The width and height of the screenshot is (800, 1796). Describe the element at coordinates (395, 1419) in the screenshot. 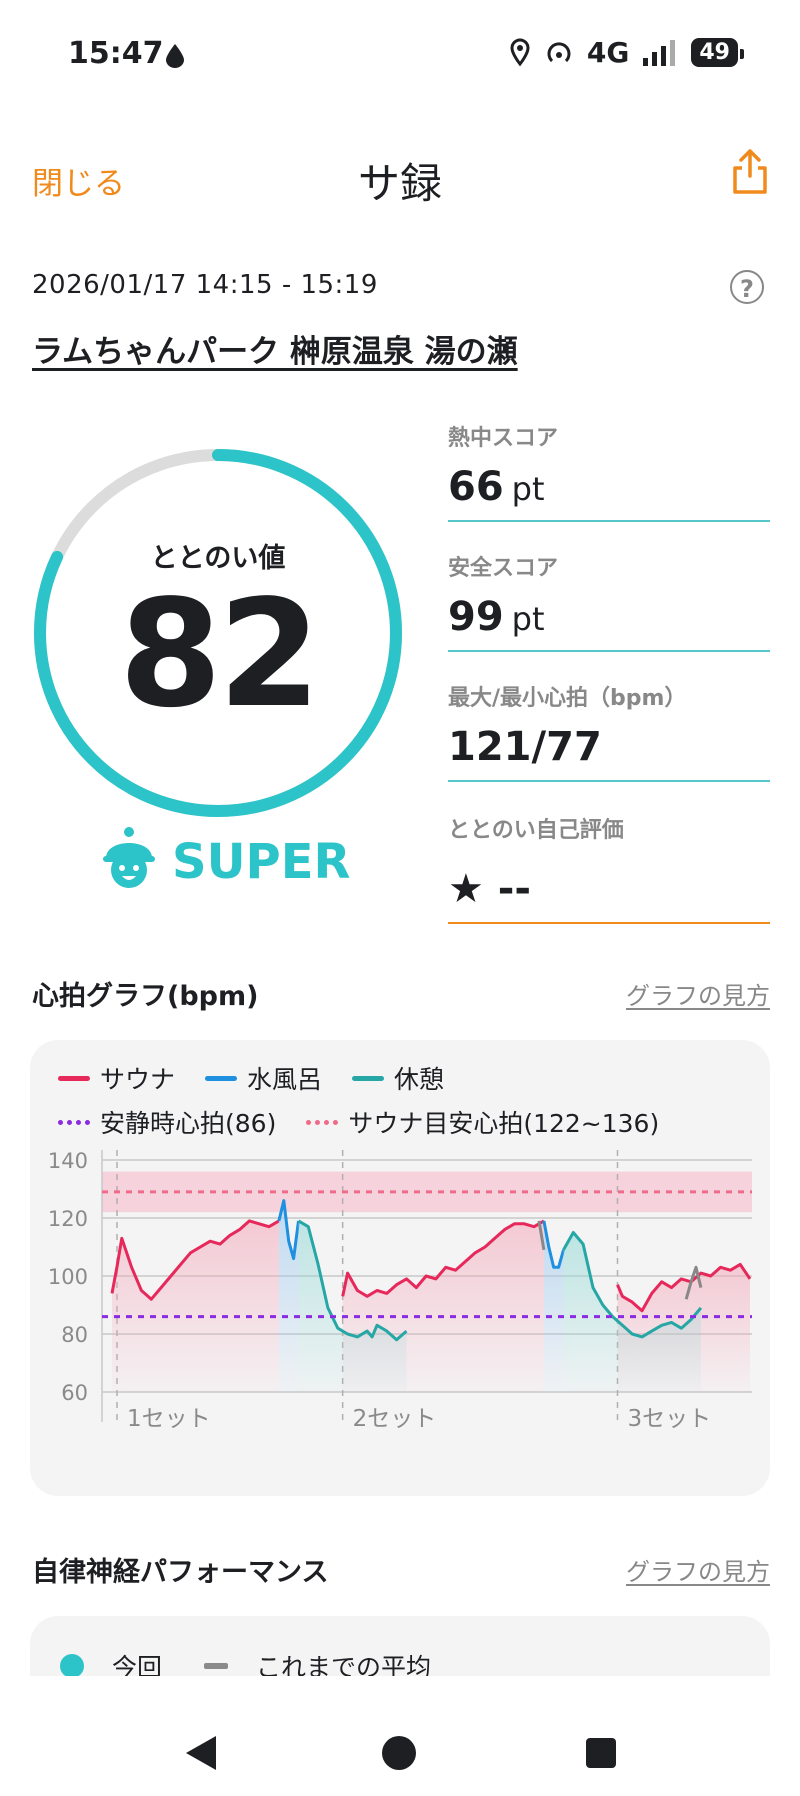

I see `set-label: 2セット` at that location.